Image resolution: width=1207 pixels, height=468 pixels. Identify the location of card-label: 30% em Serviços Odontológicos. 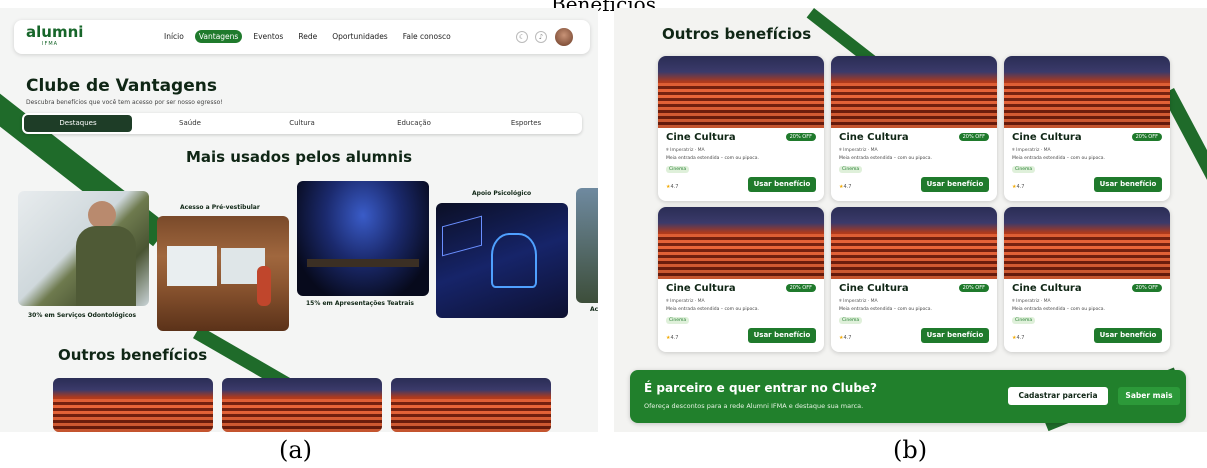
(82, 315).